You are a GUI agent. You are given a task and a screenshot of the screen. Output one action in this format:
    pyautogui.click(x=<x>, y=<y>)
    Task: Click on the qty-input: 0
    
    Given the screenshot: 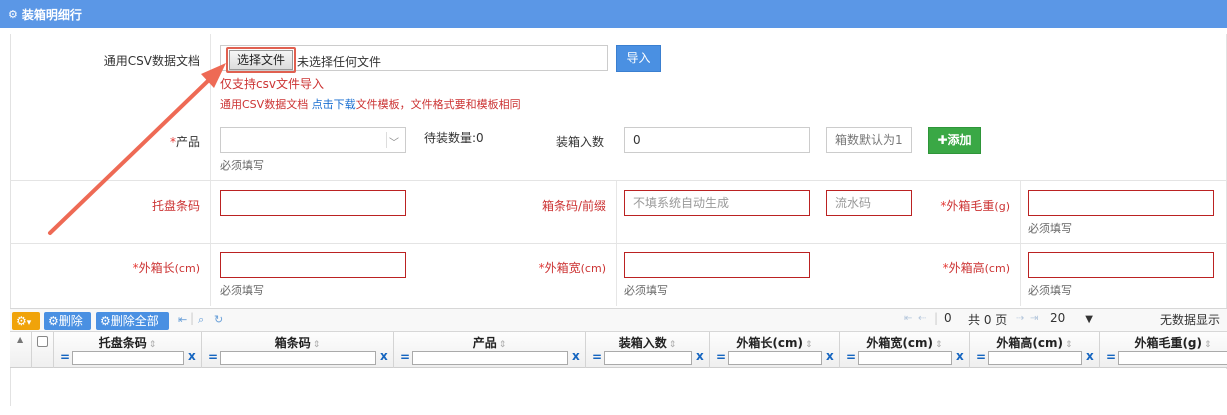 What is the action you would take?
    pyautogui.click(x=717, y=140)
    